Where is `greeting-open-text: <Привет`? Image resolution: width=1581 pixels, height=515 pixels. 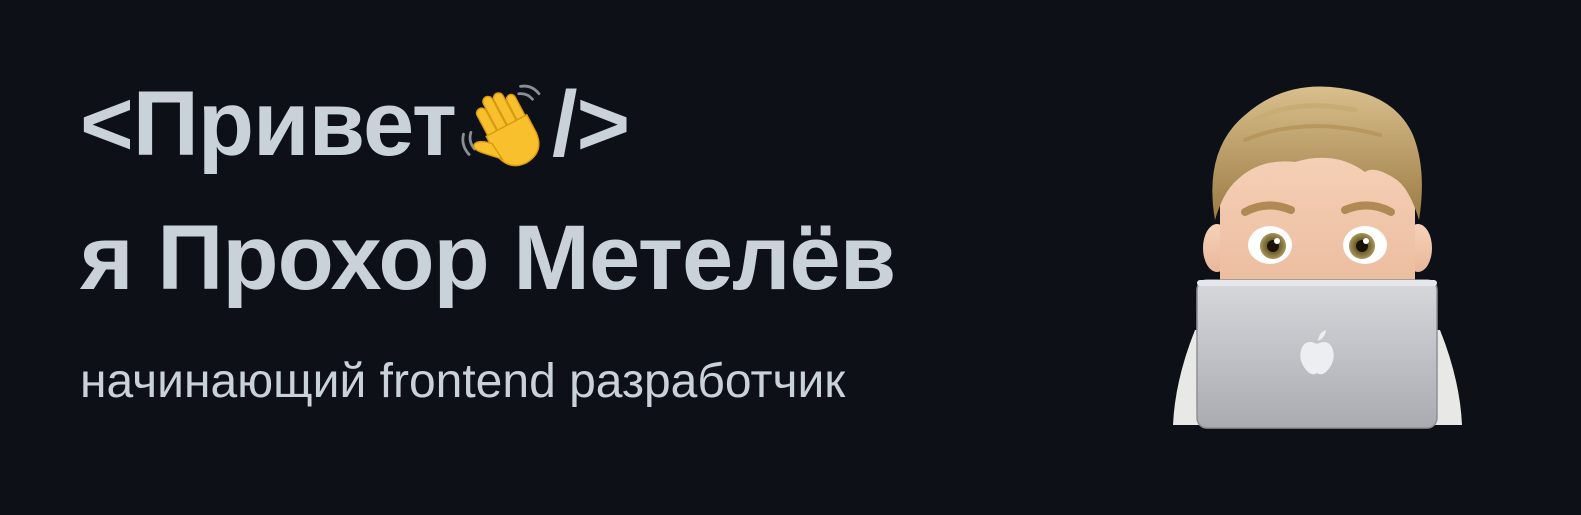 greeting-open-text: <Привет is located at coordinates (268, 124).